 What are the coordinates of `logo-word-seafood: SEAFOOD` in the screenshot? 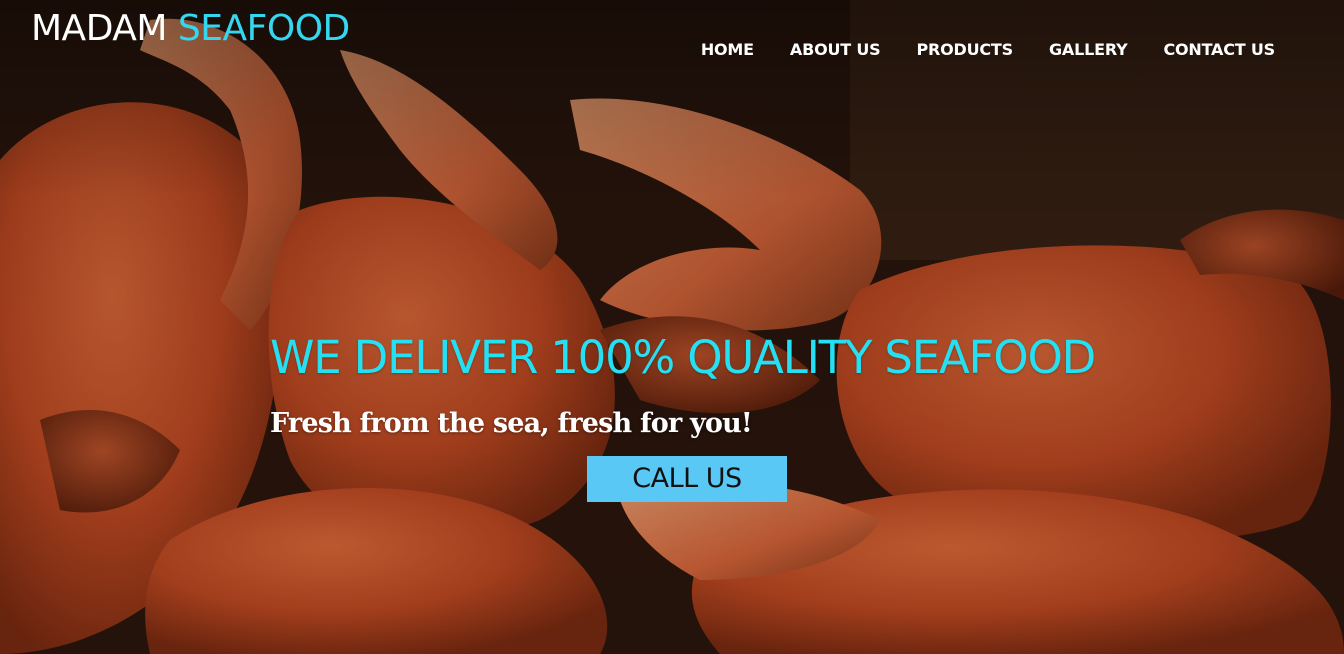 It's located at (263, 28).